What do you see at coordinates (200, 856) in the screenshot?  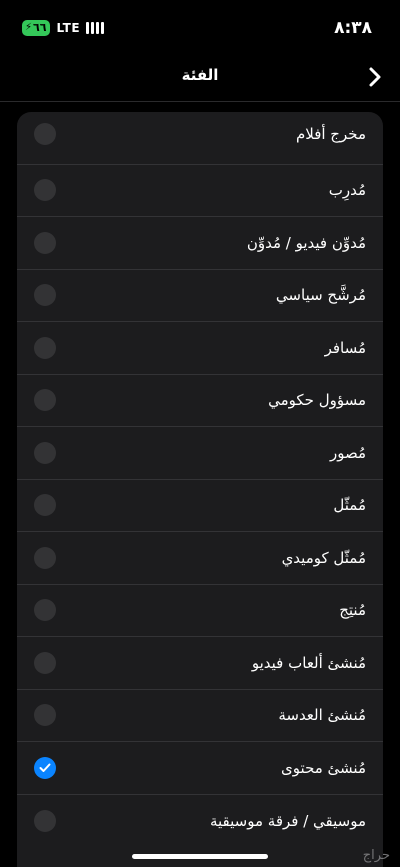 I see `home-indicator` at bounding box center [200, 856].